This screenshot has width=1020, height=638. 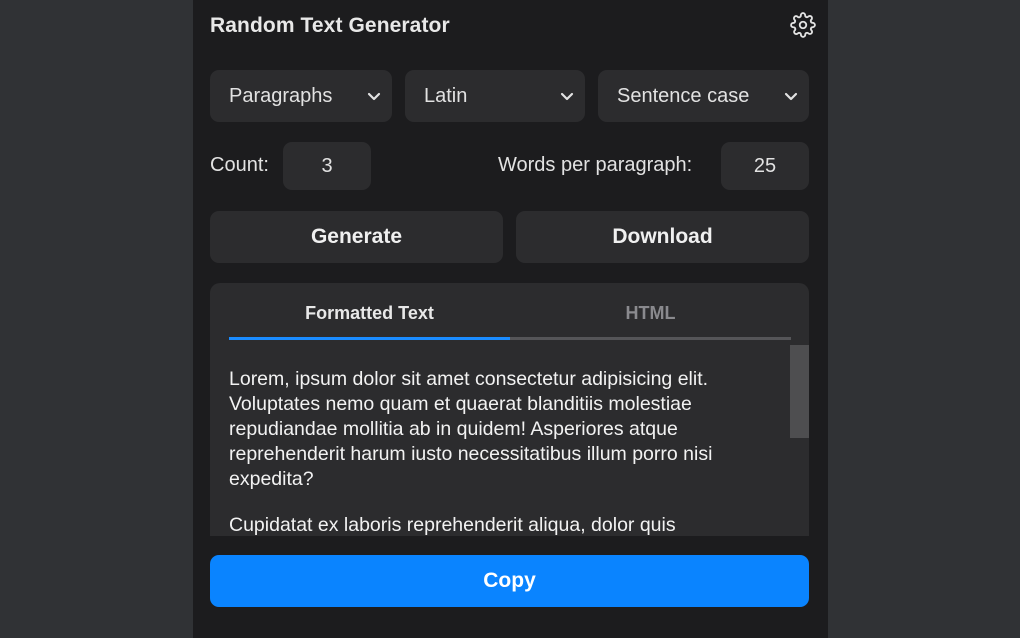 I want to click on scrollbar-thumb, so click(x=799, y=391).